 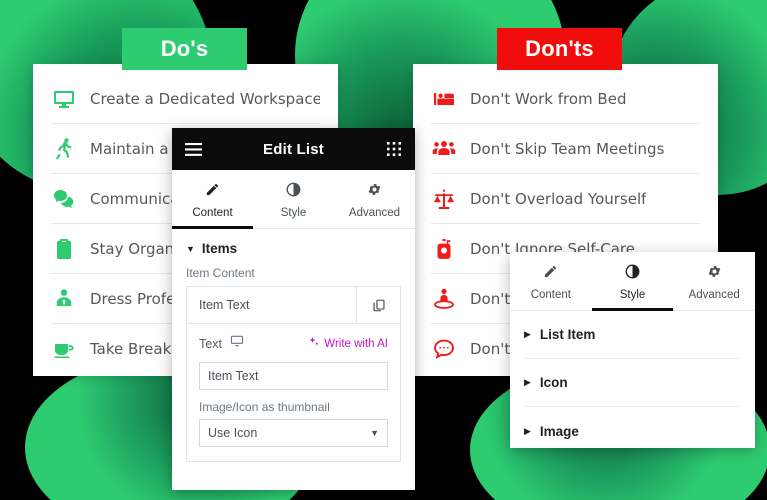 I want to click on user-tie-icon, so click(x=64, y=299).